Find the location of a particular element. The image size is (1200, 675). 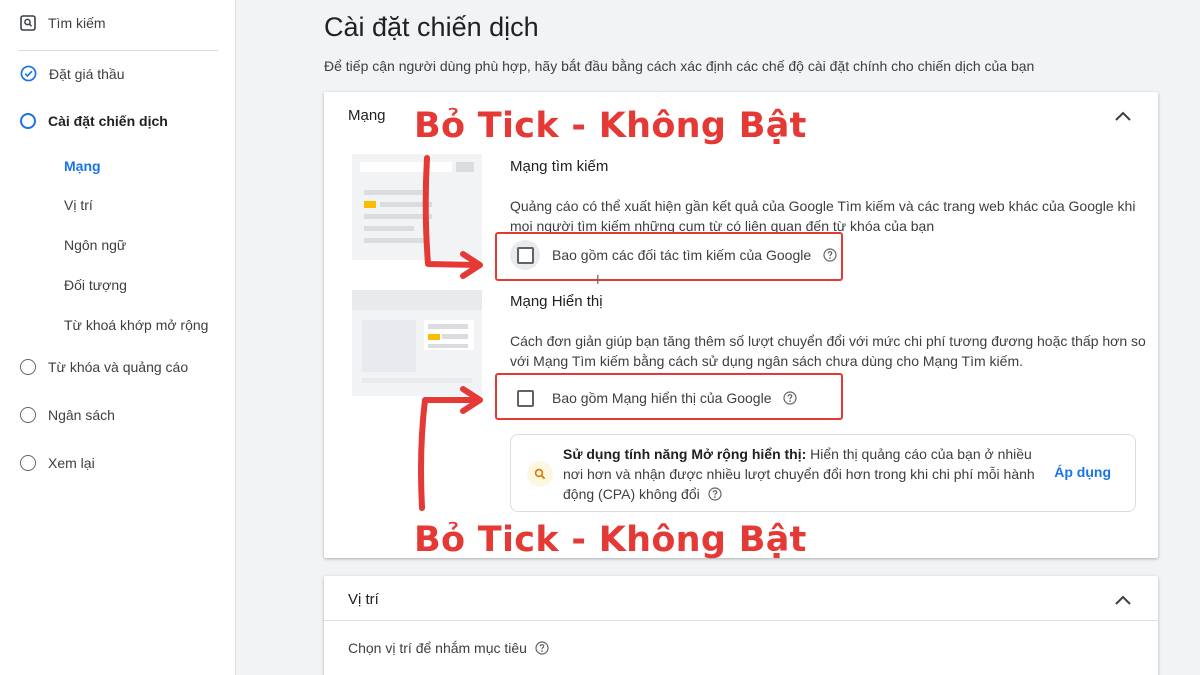

page-title: Cài đặt chiến dịch is located at coordinates (431, 27).